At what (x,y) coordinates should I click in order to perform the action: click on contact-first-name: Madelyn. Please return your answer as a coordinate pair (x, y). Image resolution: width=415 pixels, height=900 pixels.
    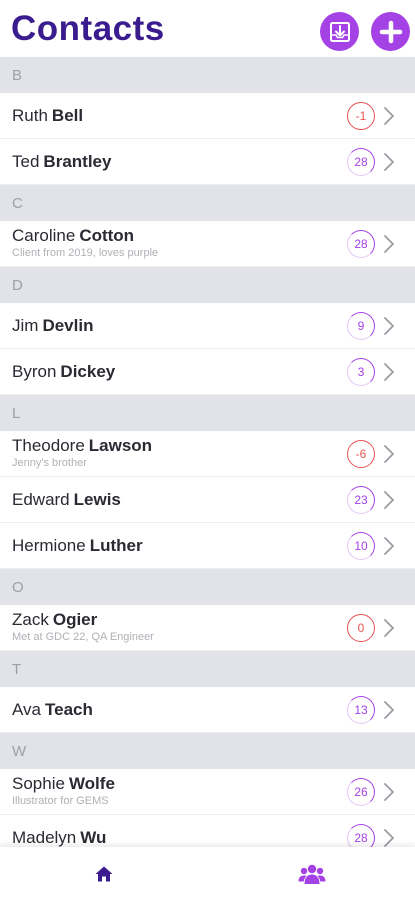
    Looking at the image, I should click on (44, 837).